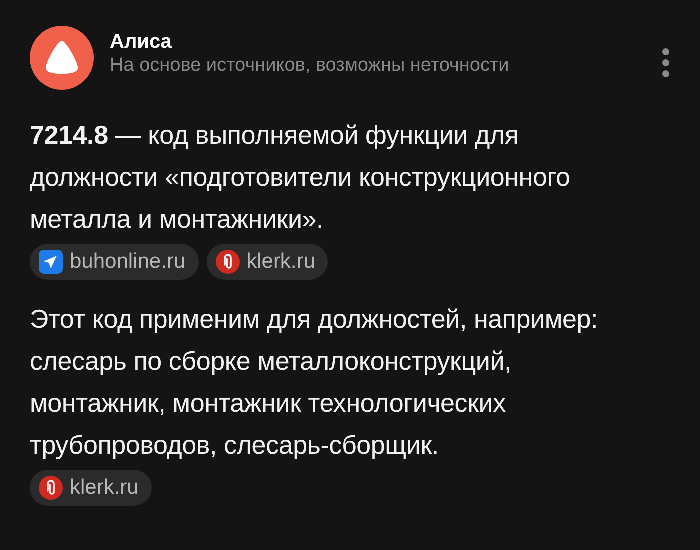  What do you see at coordinates (310, 66) in the screenshot?
I see `disclaimer-text: На основе источников, возможны неточности` at bounding box center [310, 66].